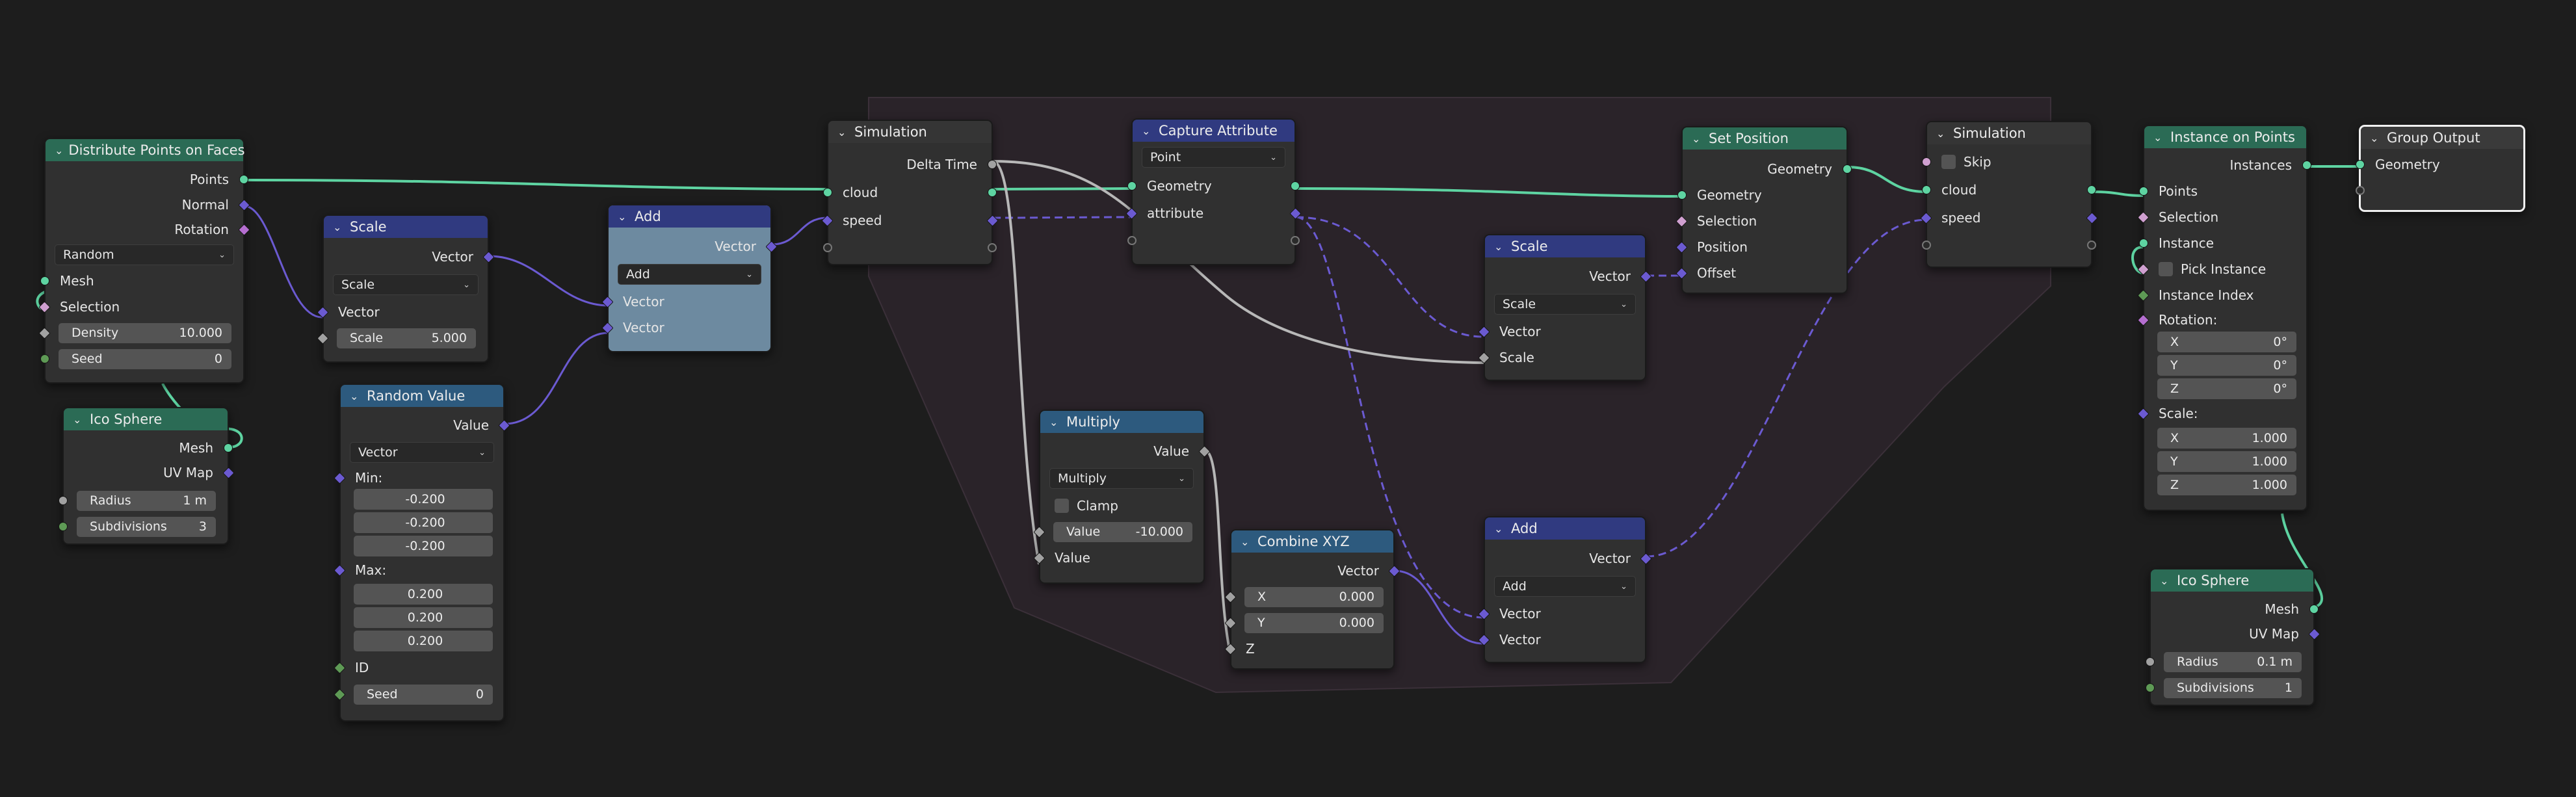 This screenshot has height=797, width=2576. I want to click on node-vector-add: ⌄ Add Vector Add ⌄ Vector Vector, so click(689, 278).